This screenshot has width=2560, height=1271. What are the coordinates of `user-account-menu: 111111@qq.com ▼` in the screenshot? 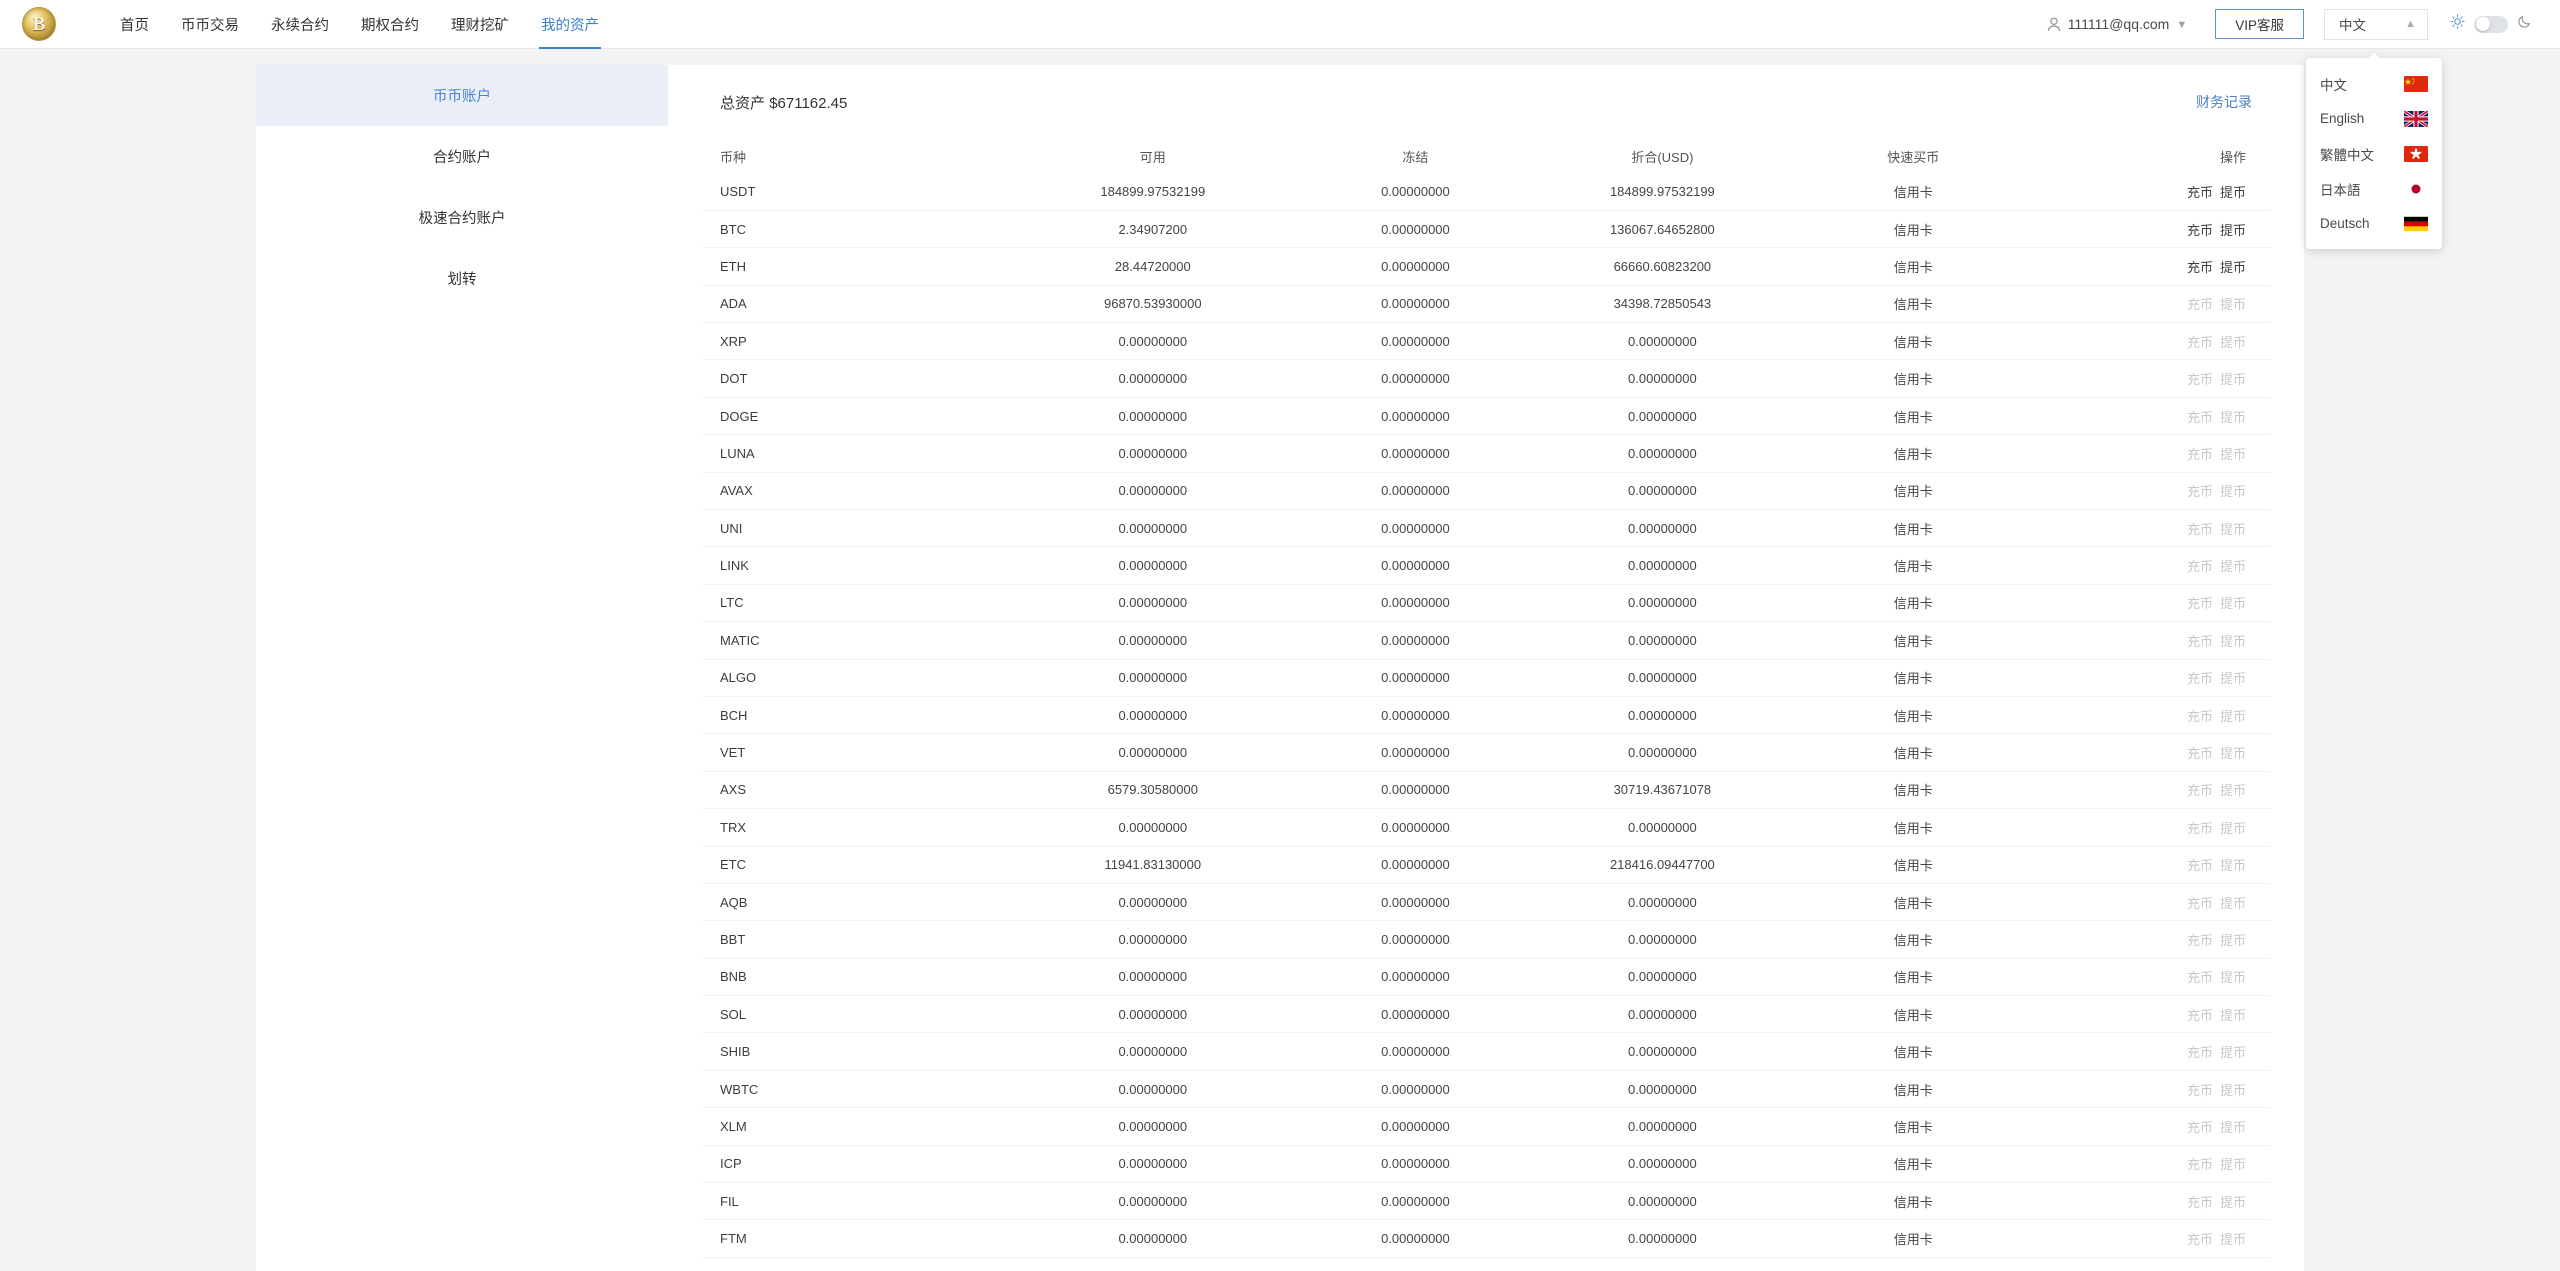 It's located at (2122, 24).